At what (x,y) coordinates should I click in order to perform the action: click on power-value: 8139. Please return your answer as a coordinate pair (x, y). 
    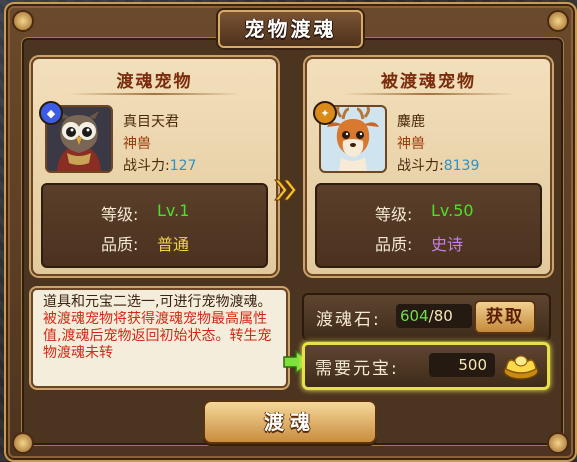
    Looking at the image, I should click on (461, 166).